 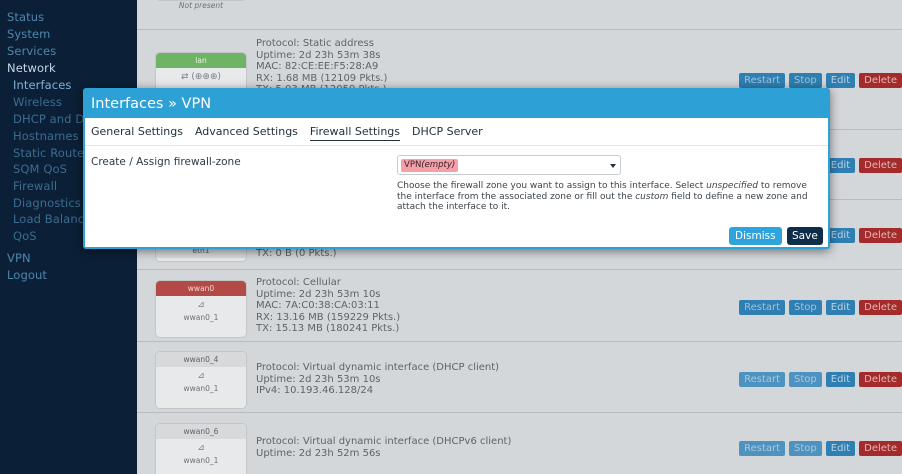 What do you see at coordinates (40, 169) in the screenshot?
I see `sidebar-item-sqm-qos: SQM QoS` at bounding box center [40, 169].